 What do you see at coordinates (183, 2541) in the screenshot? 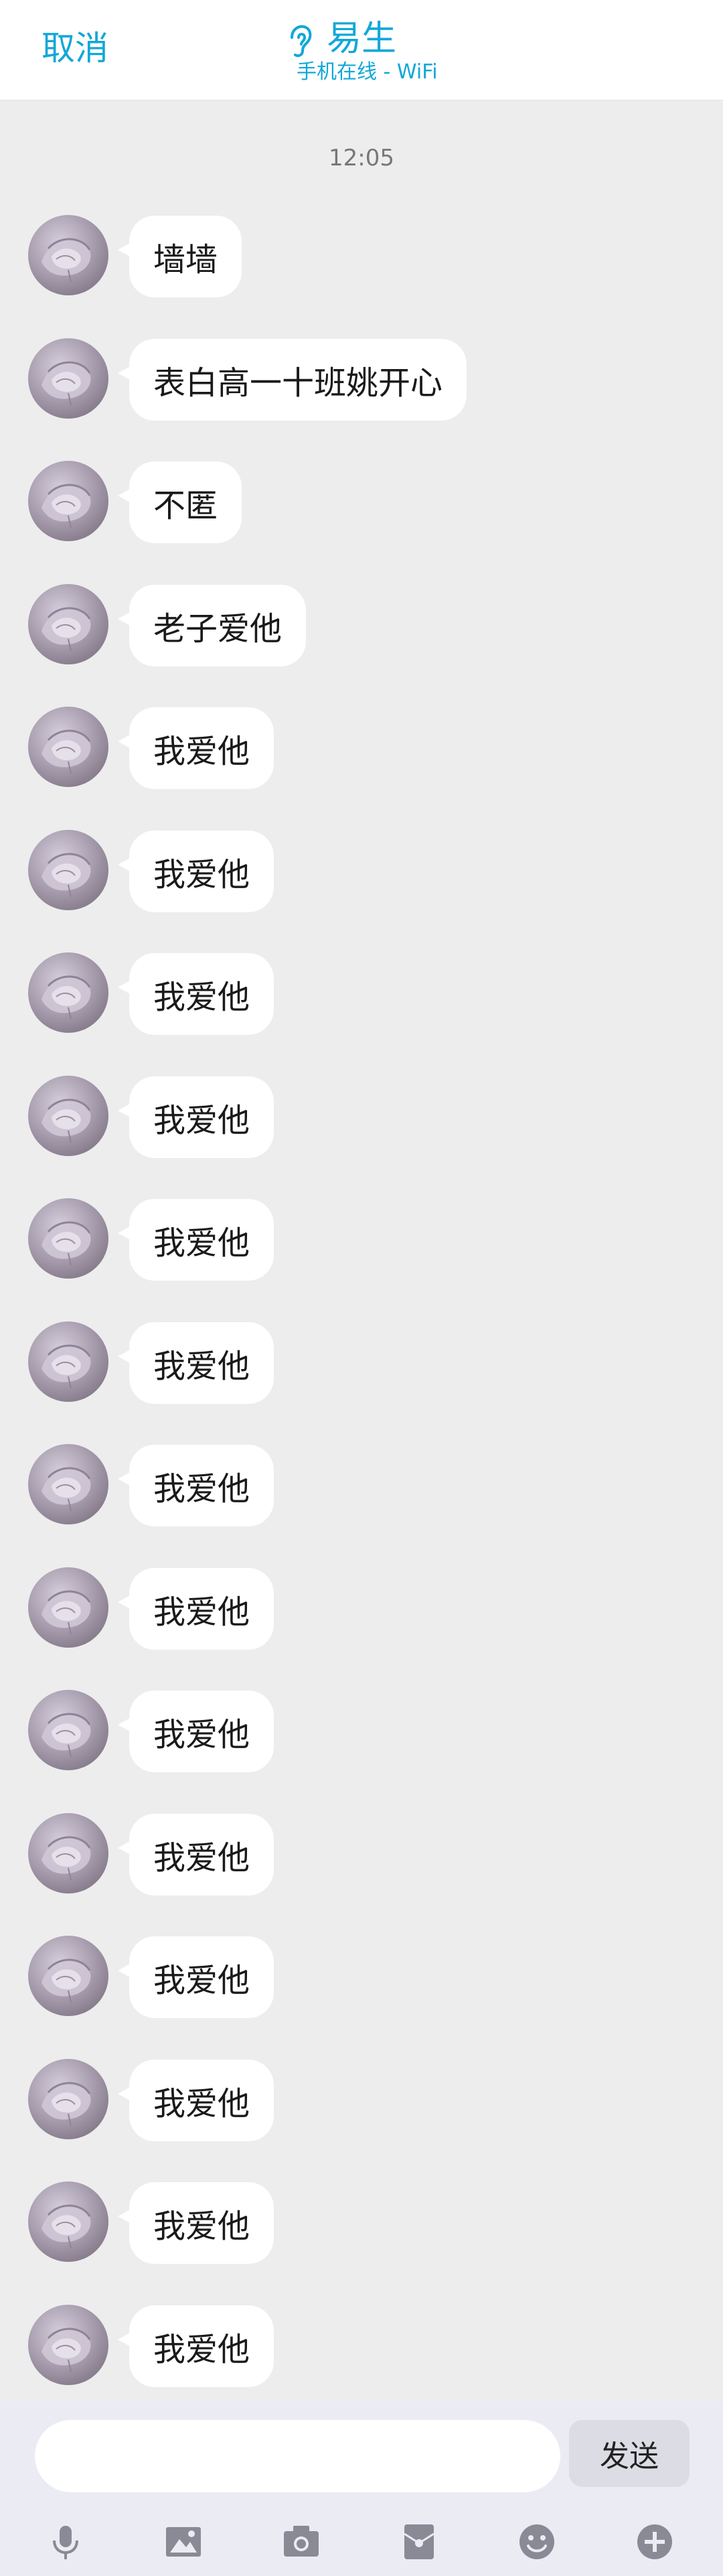
I see `image-icon` at bounding box center [183, 2541].